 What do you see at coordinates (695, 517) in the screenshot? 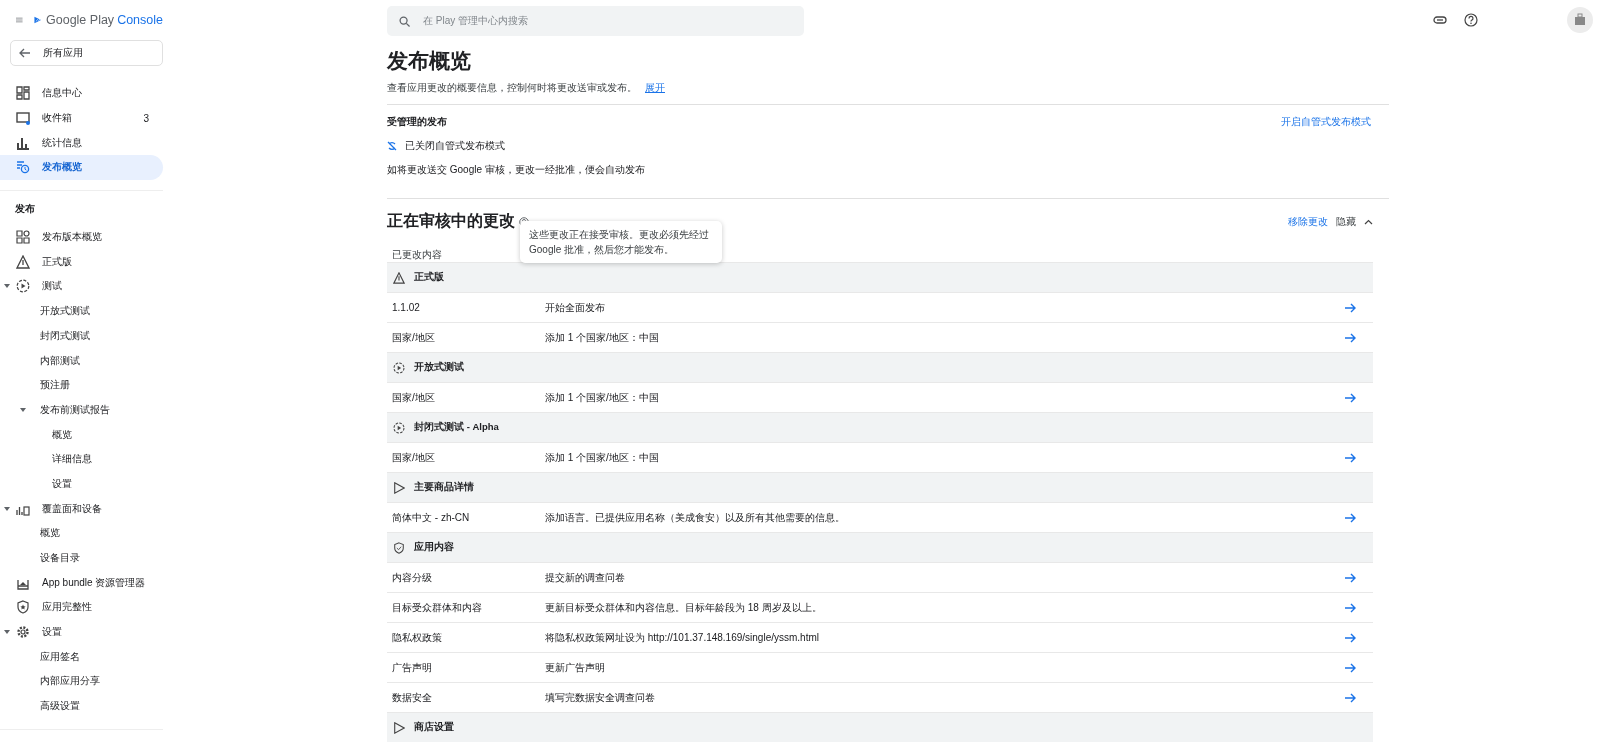
I see `table-cell-text: 添加语言。已提供应用名称（美成食安）以及所有其他需要的信息。` at bounding box center [695, 517].